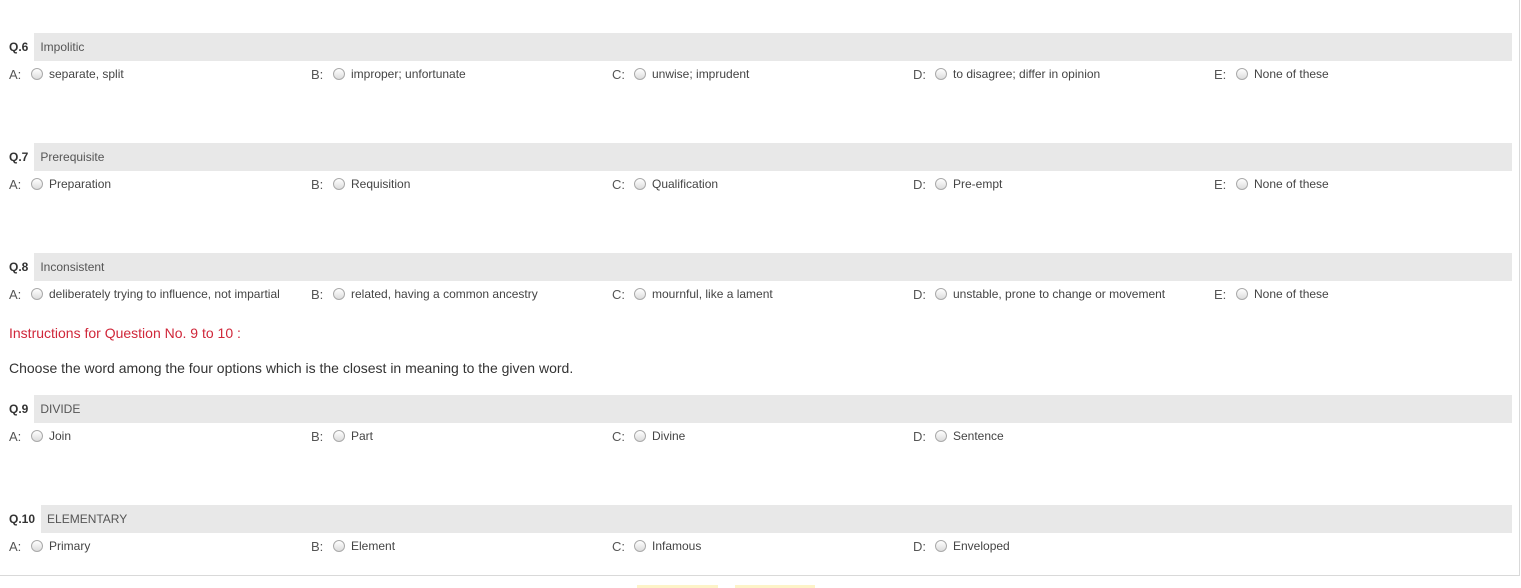  I want to click on option-d: D: Pre-empt, so click(957, 184).